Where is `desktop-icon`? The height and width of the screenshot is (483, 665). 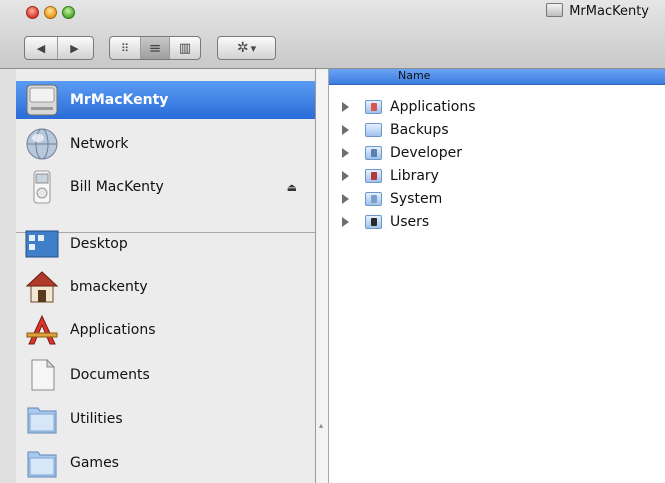
desktop-icon is located at coordinates (42, 244).